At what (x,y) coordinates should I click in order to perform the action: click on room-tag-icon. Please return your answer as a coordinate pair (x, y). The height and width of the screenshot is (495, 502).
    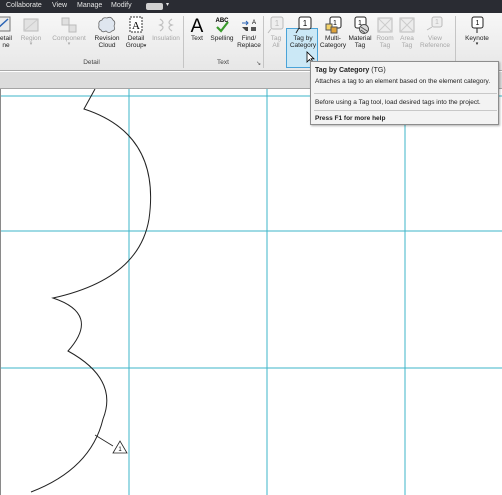
    Looking at the image, I should click on (385, 25).